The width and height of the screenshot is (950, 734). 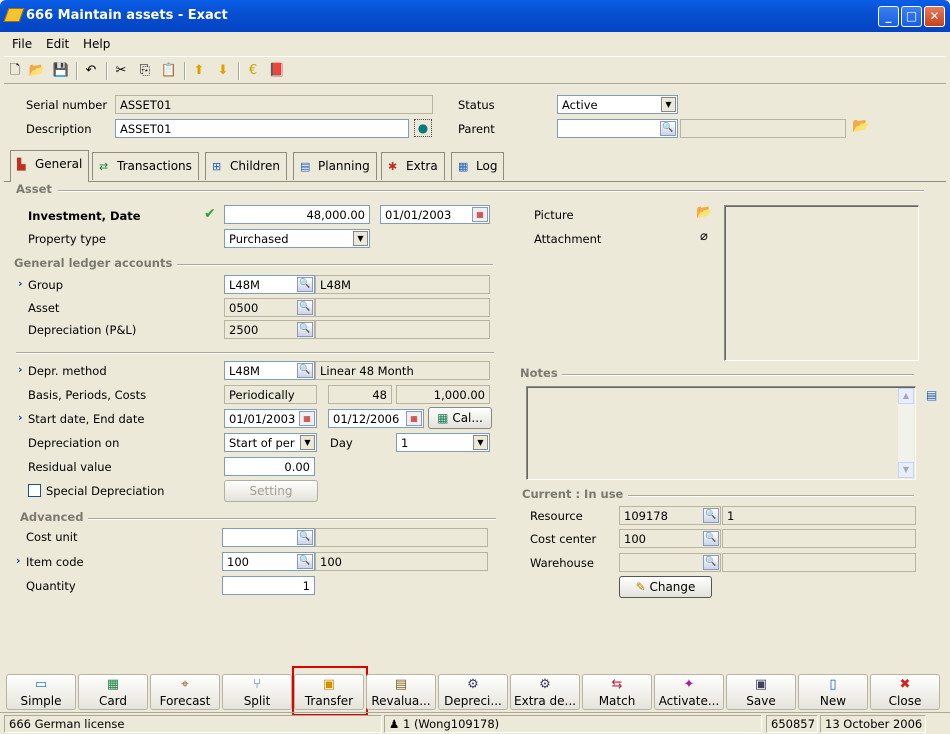 What do you see at coordinates (145, 71) in the screenshot?
I see `copy-icon: ⎘` at bounding box center [145, 71].